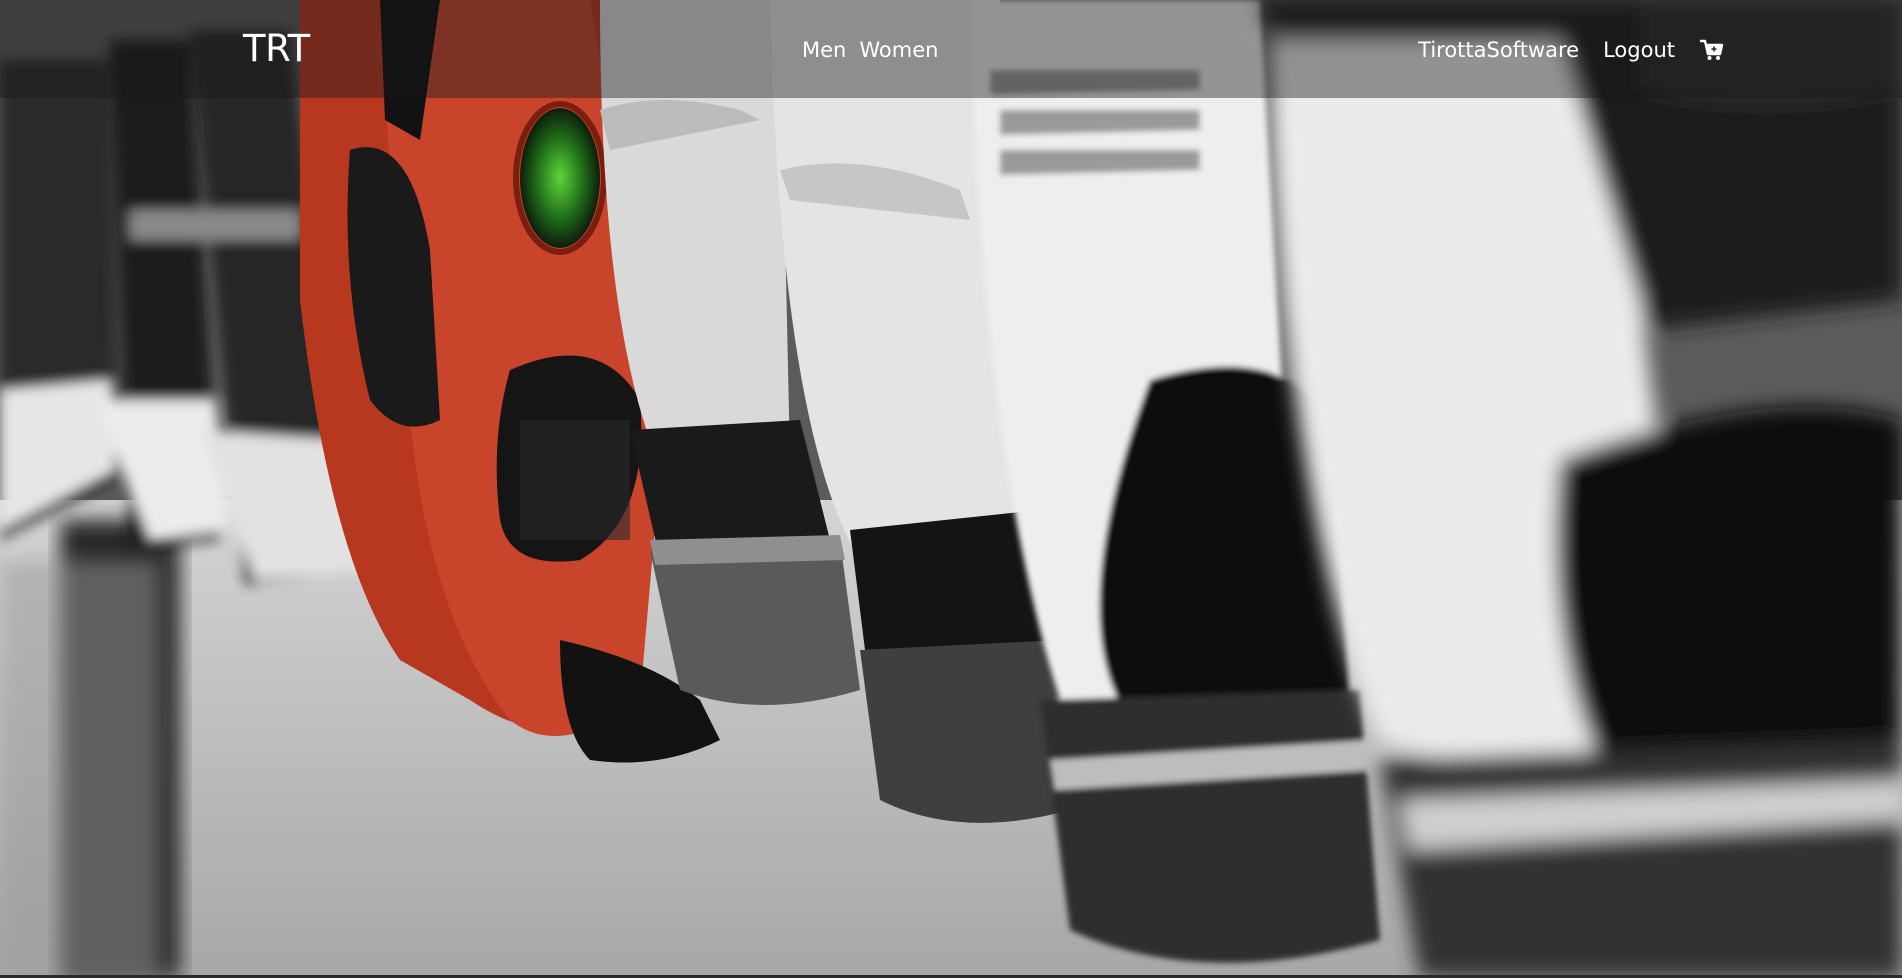 This screenshot has width=1902, height=978. I want to click on account-nav: TirottaSoftware Logout, so click(1571, 50).